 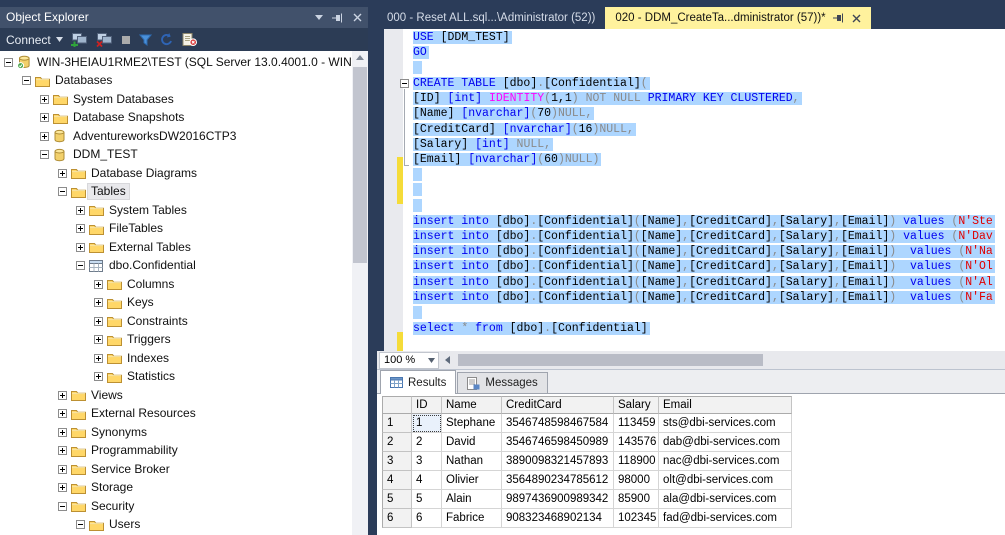 I want to click on tree-item-statistics: Statistics, so click(x=184, y=377).